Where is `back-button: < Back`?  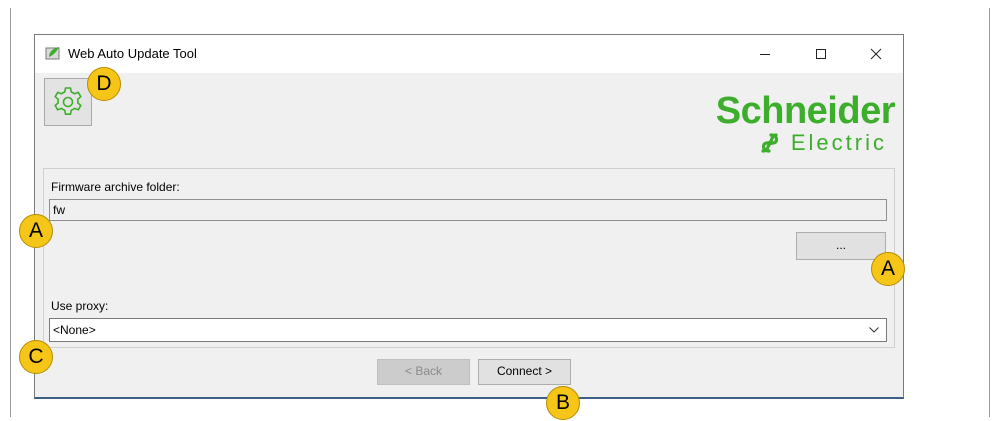 back-button: < Back is located at coordinates (423, 372).